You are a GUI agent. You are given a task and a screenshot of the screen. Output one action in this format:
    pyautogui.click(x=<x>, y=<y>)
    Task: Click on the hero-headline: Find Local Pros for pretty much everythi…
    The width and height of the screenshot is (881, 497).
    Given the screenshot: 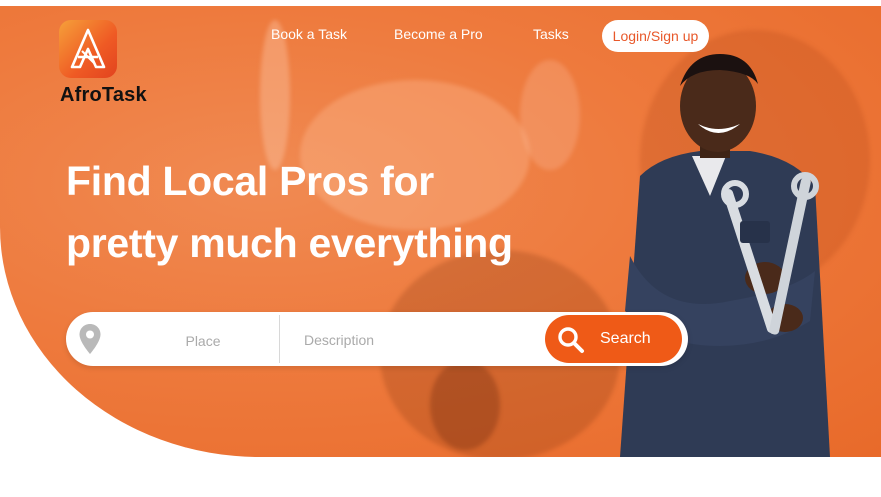 What is the action you would take?
    pyautogui.click(x=289, y=212)
    